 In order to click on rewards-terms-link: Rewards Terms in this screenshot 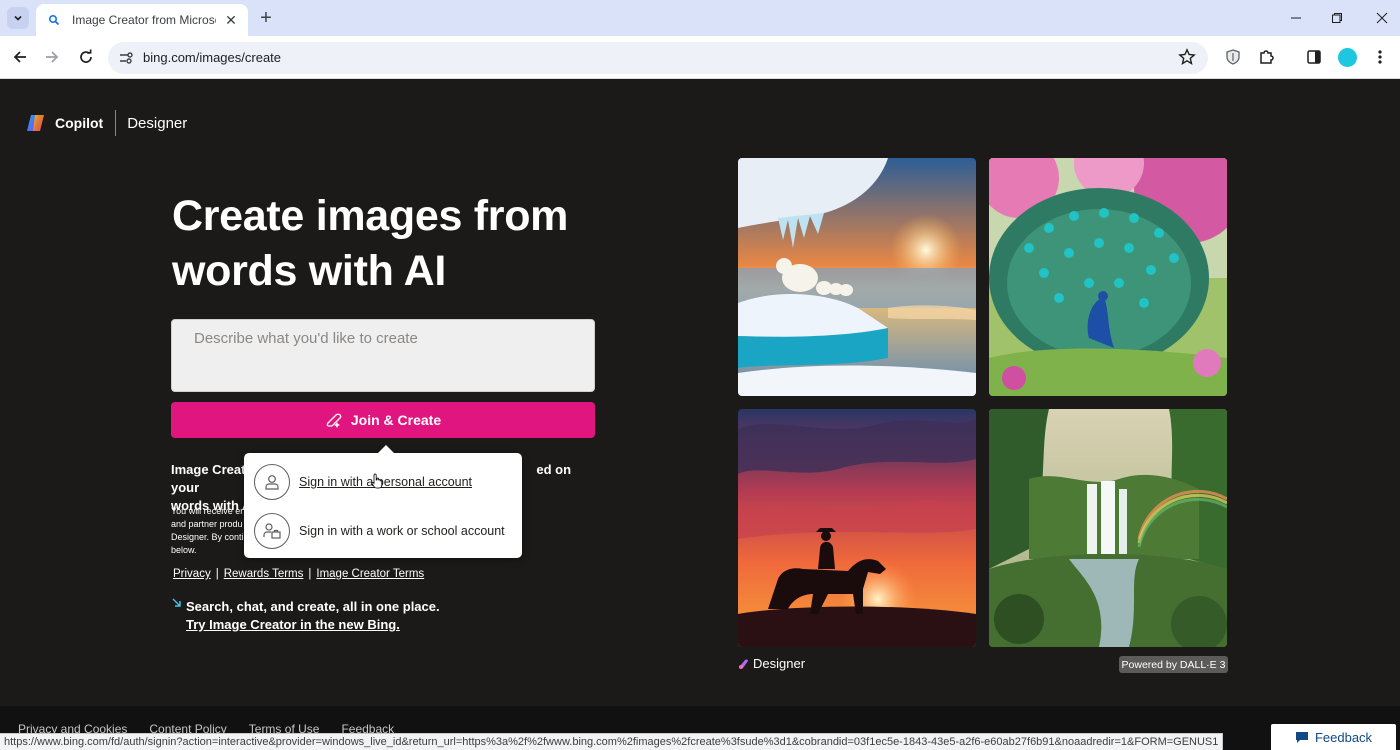, I will do `click(264, 574)`.